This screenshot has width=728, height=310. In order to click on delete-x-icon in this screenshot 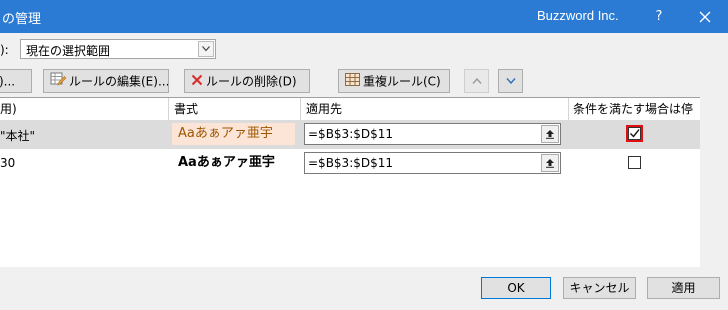, I will do `click(197, 82)`.